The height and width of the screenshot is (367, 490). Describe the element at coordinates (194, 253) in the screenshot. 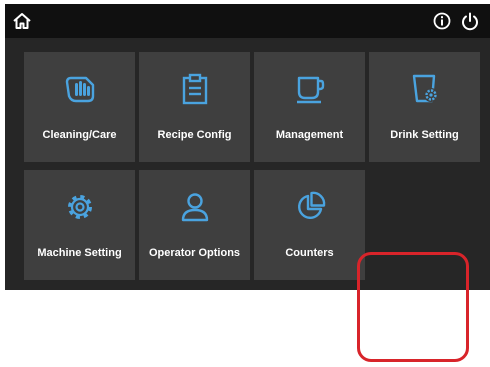

I see `tile-label: Operator Options` at that location.